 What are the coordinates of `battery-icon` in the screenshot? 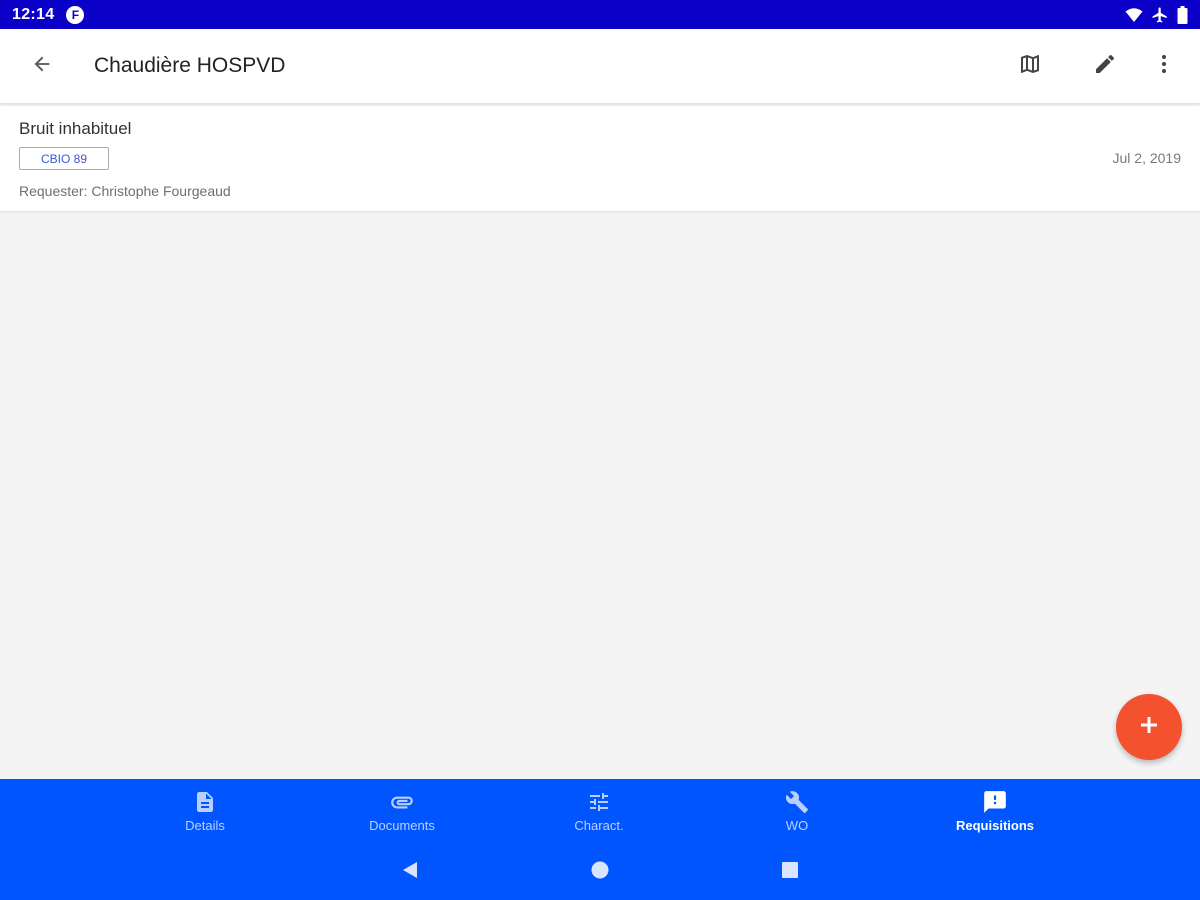 It's located at (1182, 14).